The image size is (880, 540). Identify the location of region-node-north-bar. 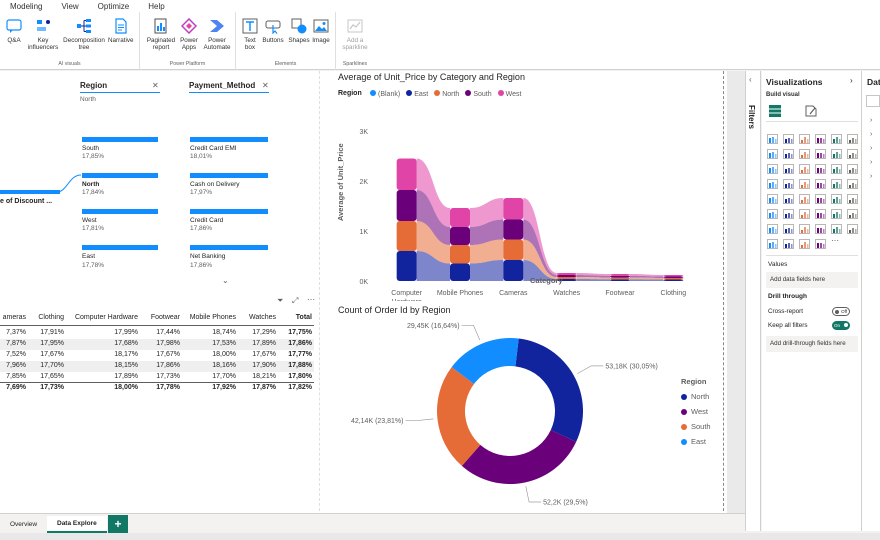
(120, 175).